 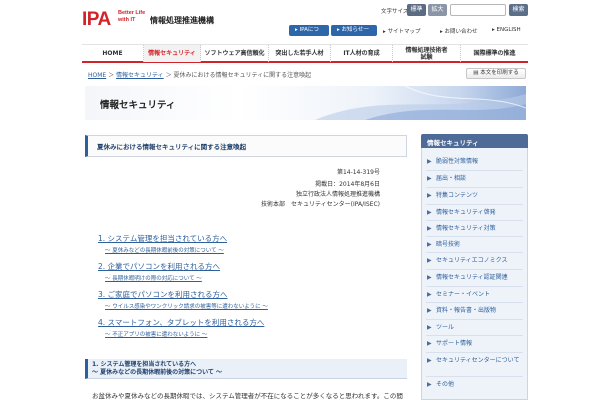 What do you see at coordinates (476, 384) in the screenshot?
I see `sidebar-item: ▶ その他` at bounding box center [476, 384].